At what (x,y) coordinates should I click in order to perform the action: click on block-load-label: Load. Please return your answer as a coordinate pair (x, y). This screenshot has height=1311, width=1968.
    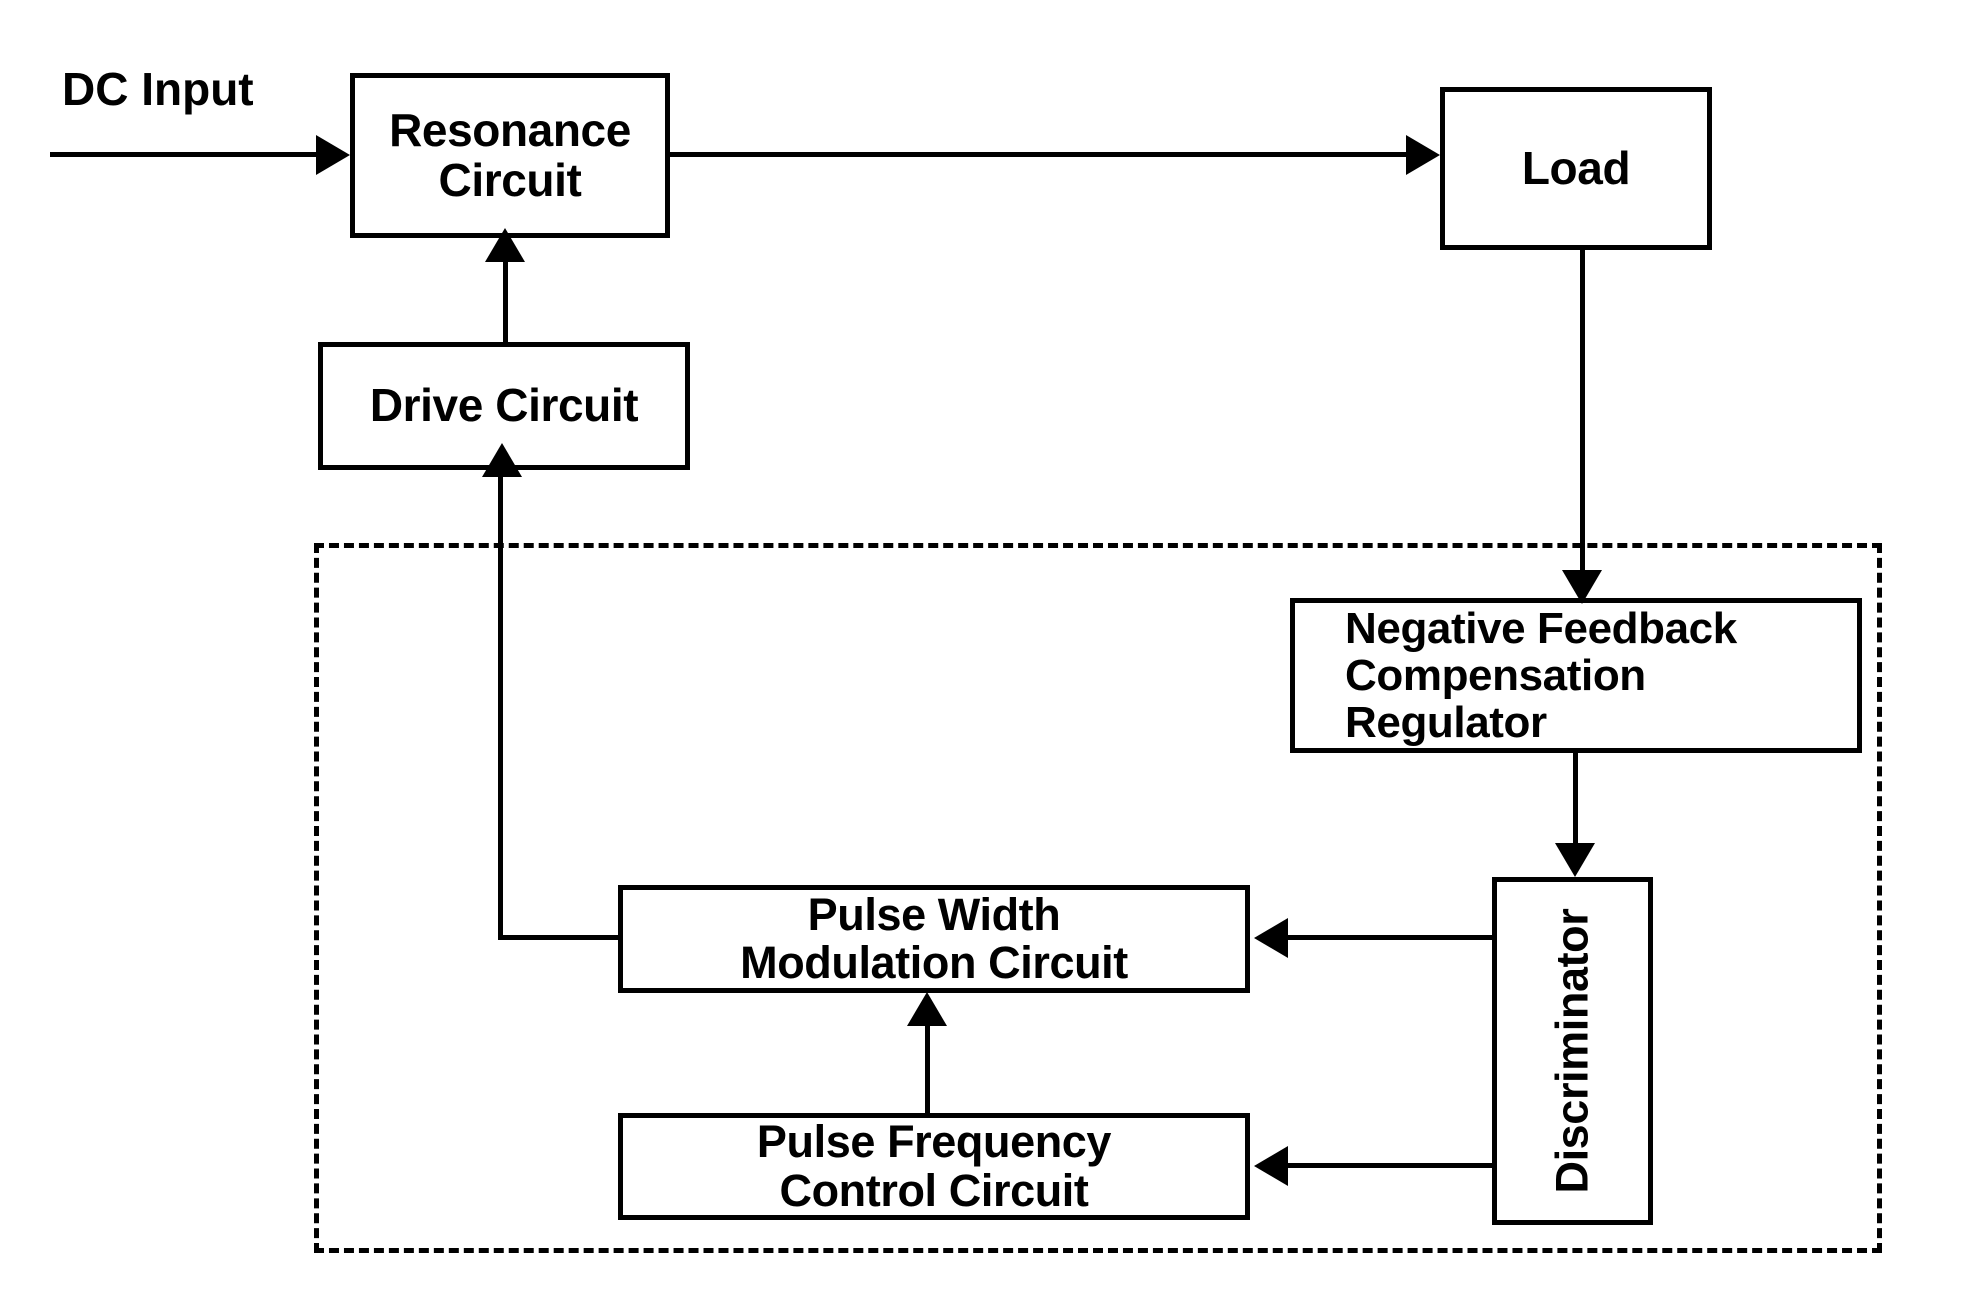
    Looking at the image, I should click on (1576, 167).